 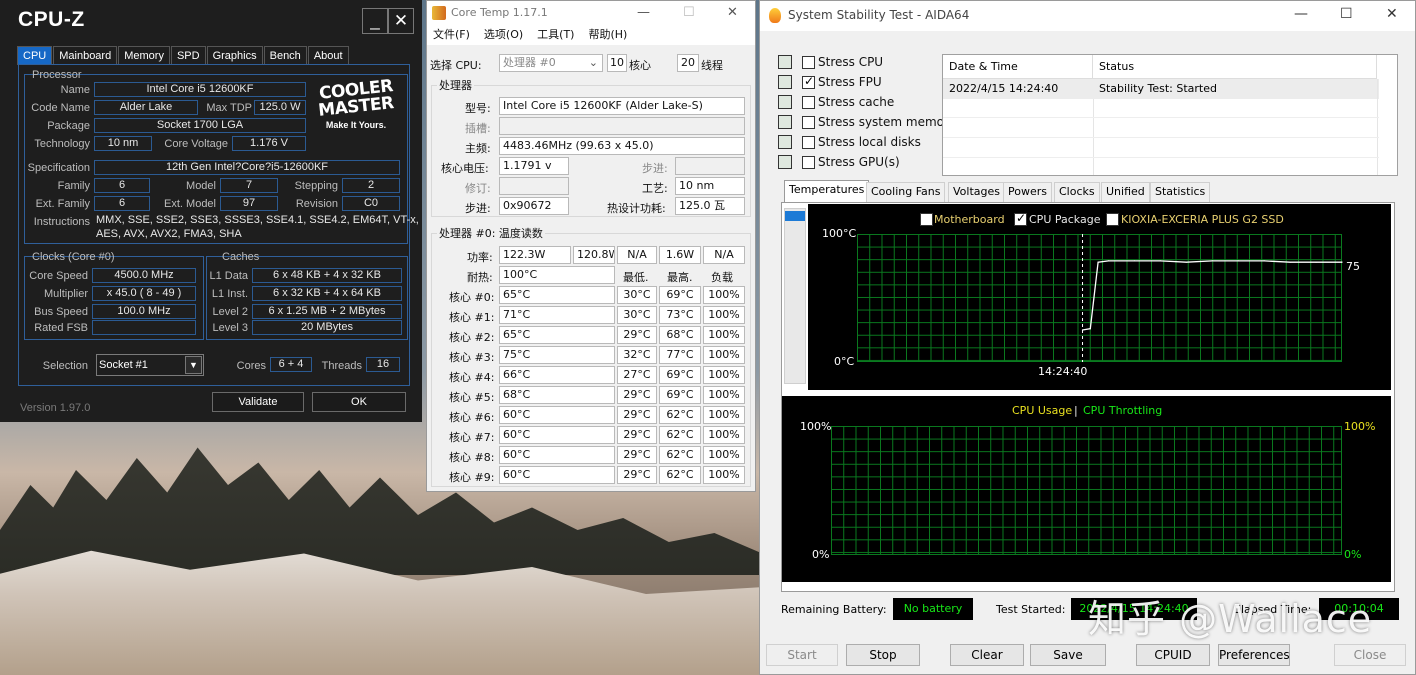 I want to click on maxtdp-label: Max TDP, so click(x=229, y=108).